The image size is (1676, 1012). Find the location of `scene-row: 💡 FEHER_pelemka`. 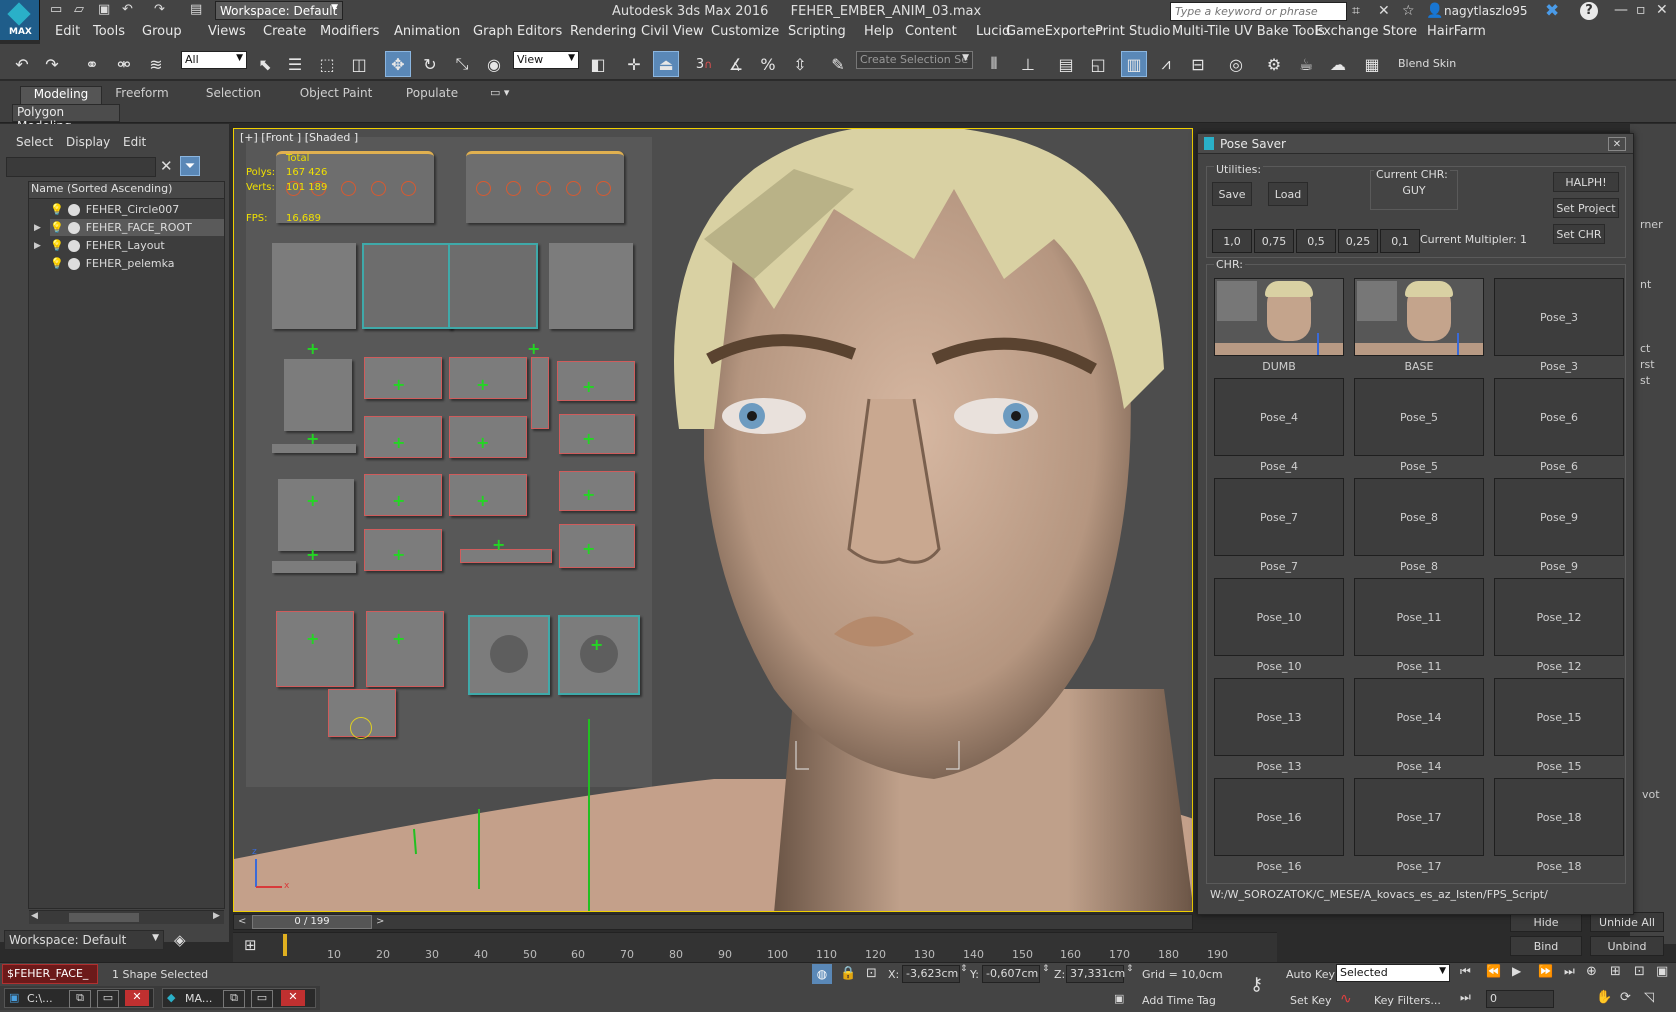

scene-row: 💡 FEHER_pelemka is located at coordinates (137, 263).